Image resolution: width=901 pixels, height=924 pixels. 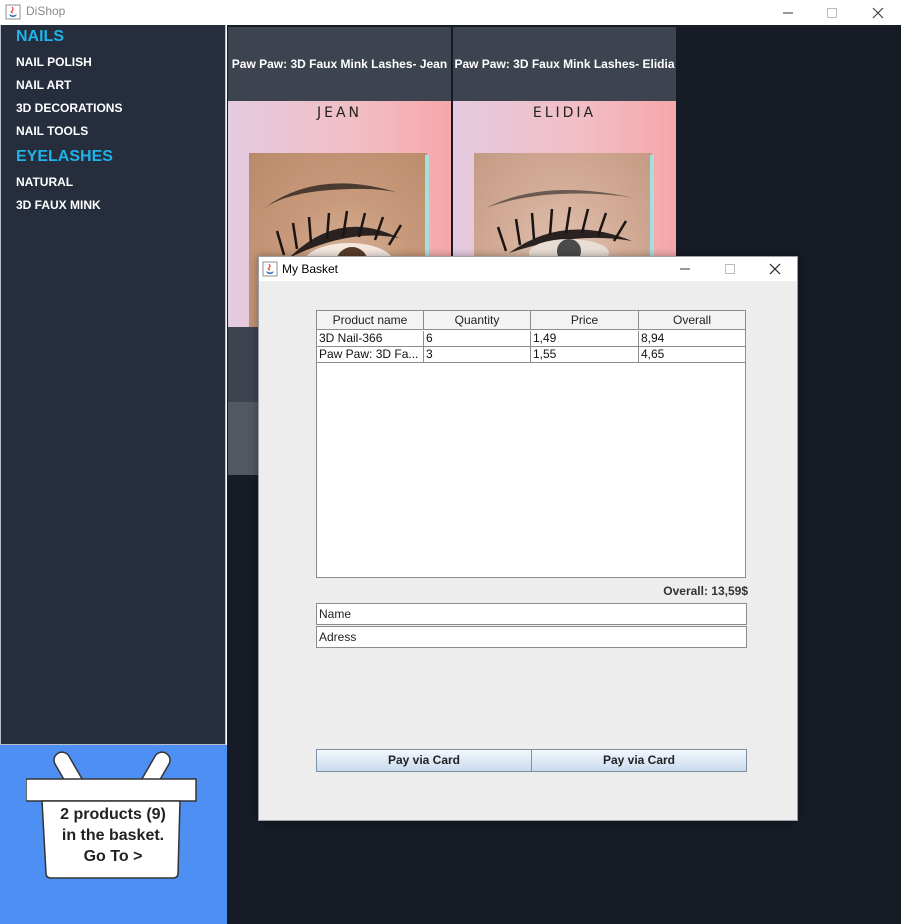 I want to click on basket-summary: 2 products (9) in the basket. Go To >, so click(x=113, y=835).